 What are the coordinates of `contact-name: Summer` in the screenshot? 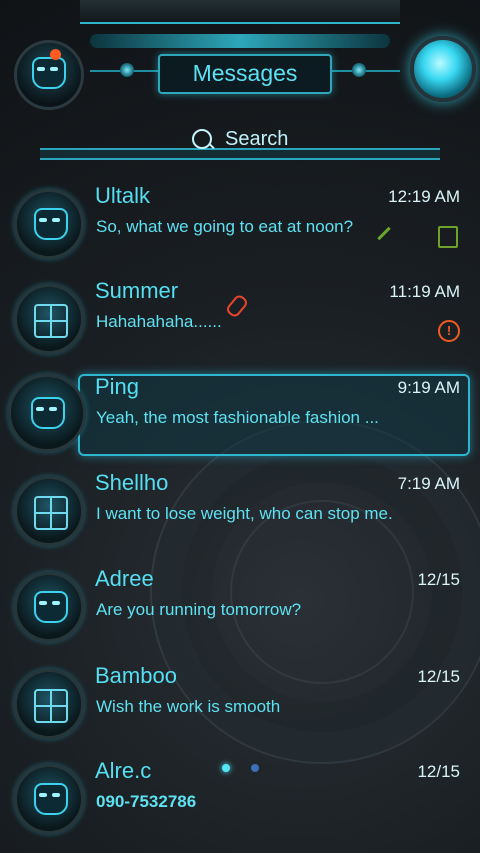 It's located at (137, 290).